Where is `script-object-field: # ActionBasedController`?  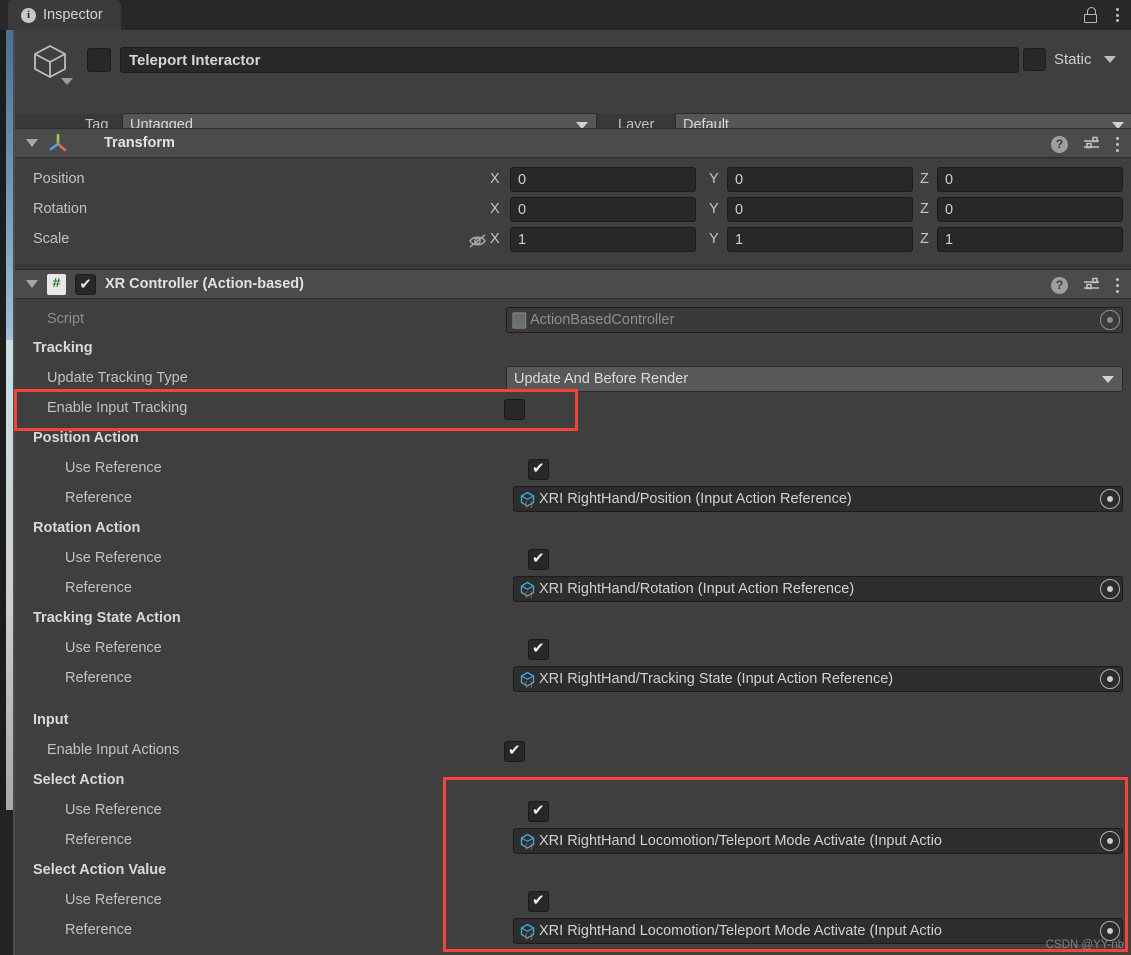
script-object-field: # ActionBasedController is located at coordinates (814, 320).